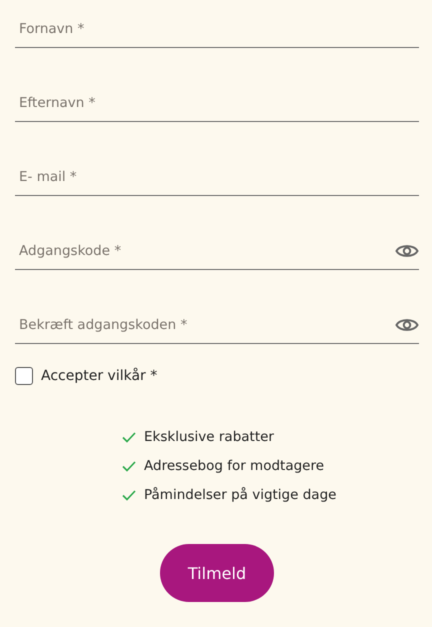  I want to click on signup-button: Tilmeld, so click(217, 573).